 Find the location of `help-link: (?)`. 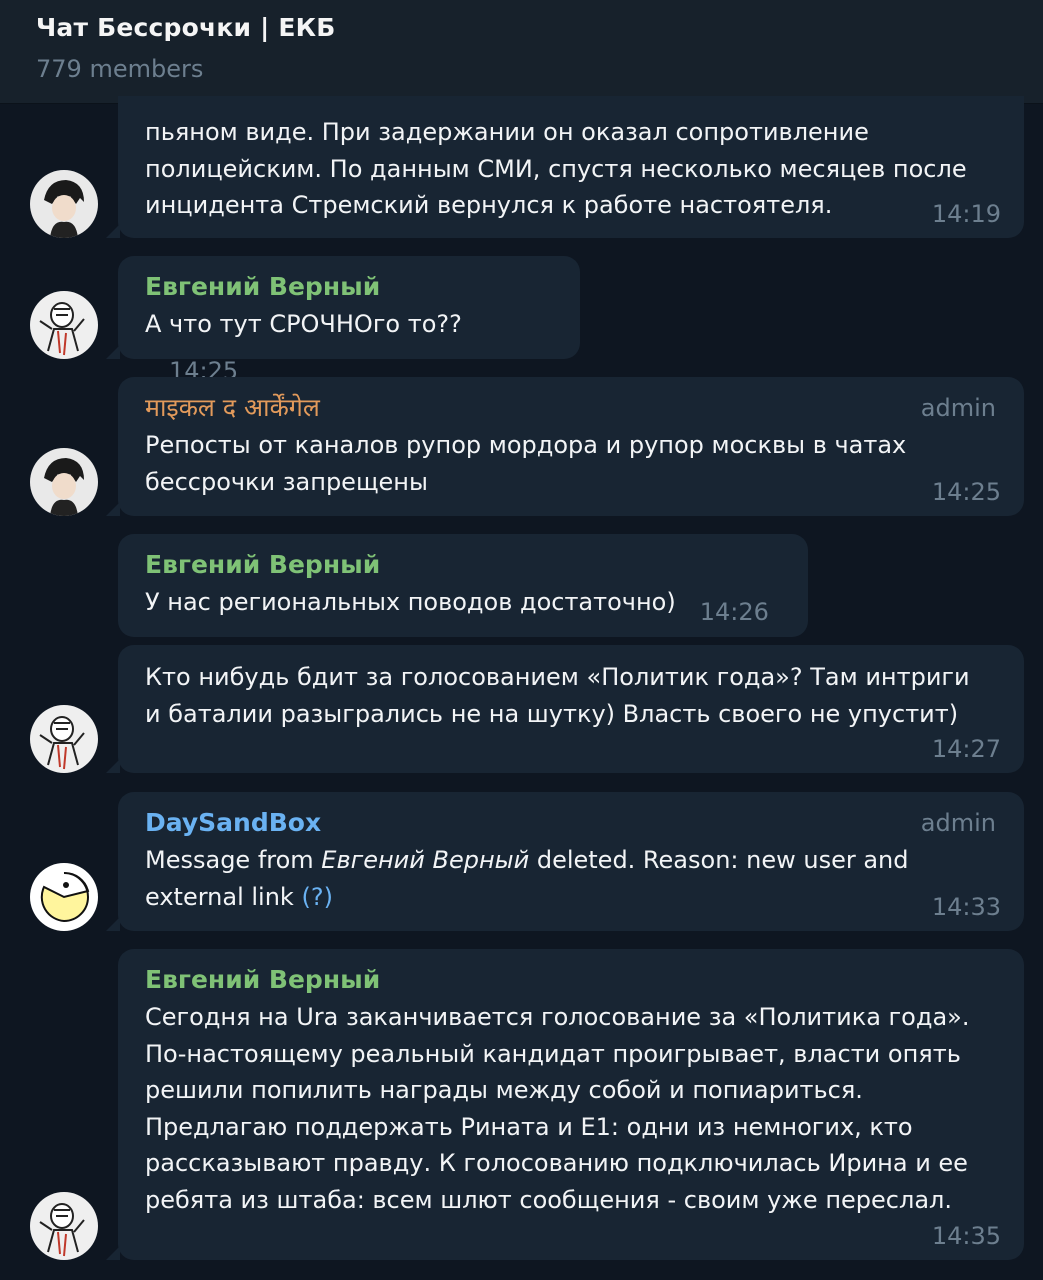

help-link: (?) is located at coordinates (316, 897).